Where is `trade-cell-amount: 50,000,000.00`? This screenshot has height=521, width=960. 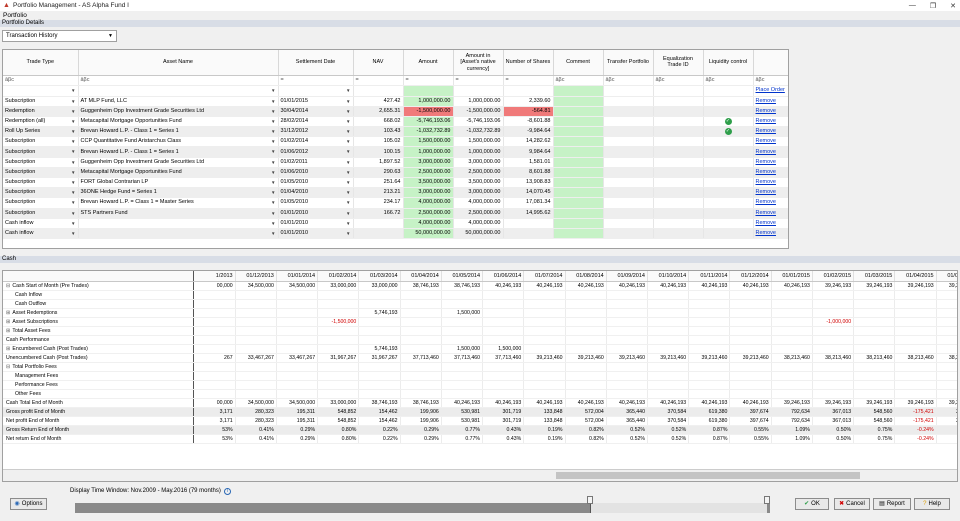 trade-cell-amount: 50,000,000.00 is located at coordinates (428, 234).